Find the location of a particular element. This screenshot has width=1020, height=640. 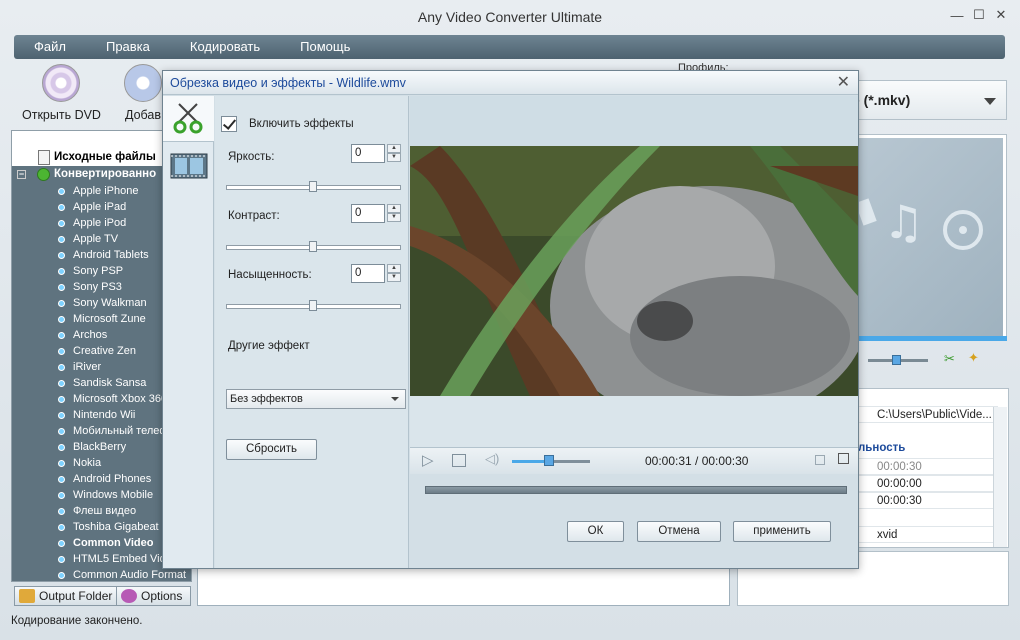

contrast-label: Контраст: is located at coordinates (254, 216).